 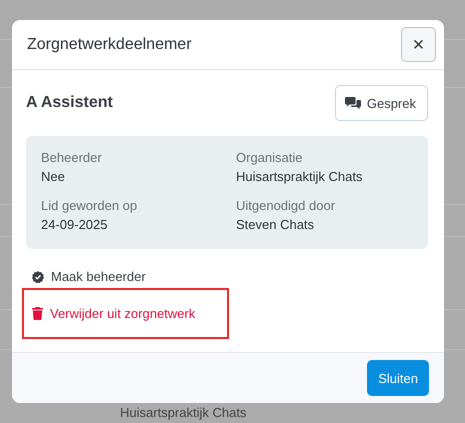 What do you see at coordinates (381, 103) in the screenshot?
I see `chat-button: Gesprek` at bounding box center [381, 103].